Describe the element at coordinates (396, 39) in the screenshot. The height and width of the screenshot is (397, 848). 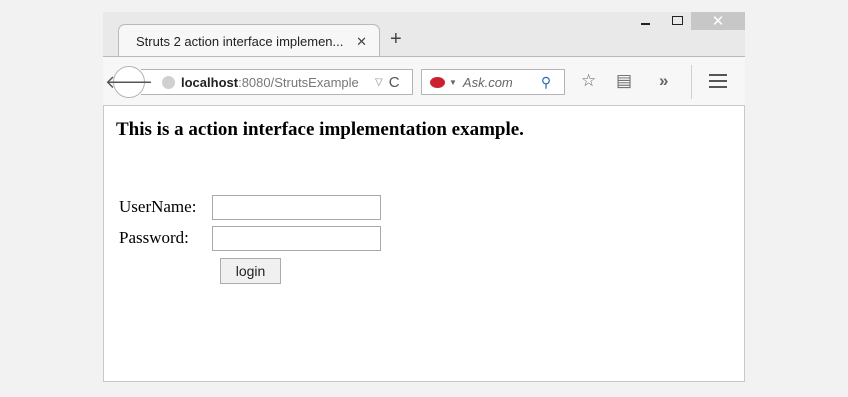
I see `new-tab-button: +` at that location.